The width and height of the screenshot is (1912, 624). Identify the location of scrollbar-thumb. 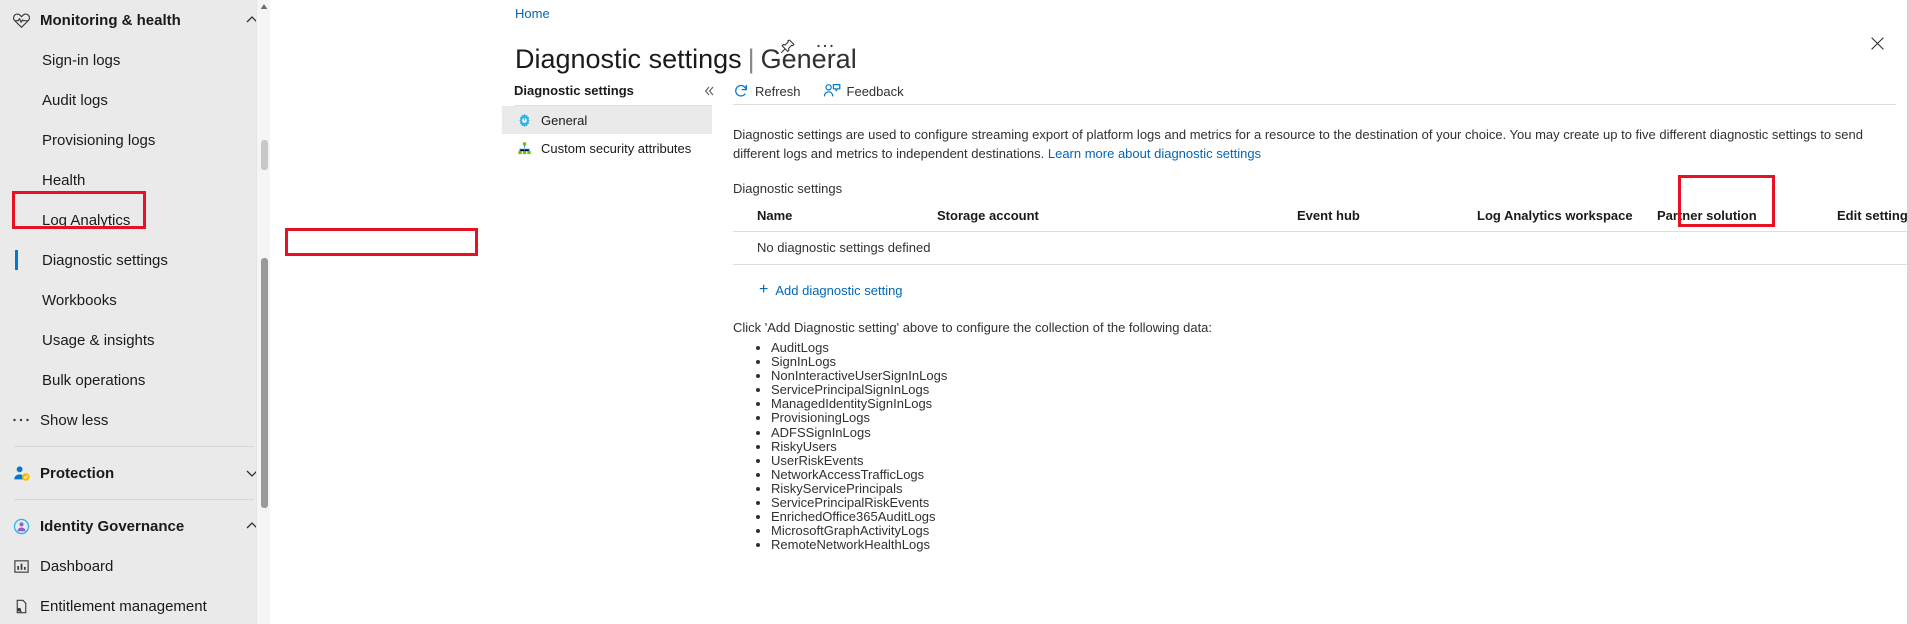
(264, 383).